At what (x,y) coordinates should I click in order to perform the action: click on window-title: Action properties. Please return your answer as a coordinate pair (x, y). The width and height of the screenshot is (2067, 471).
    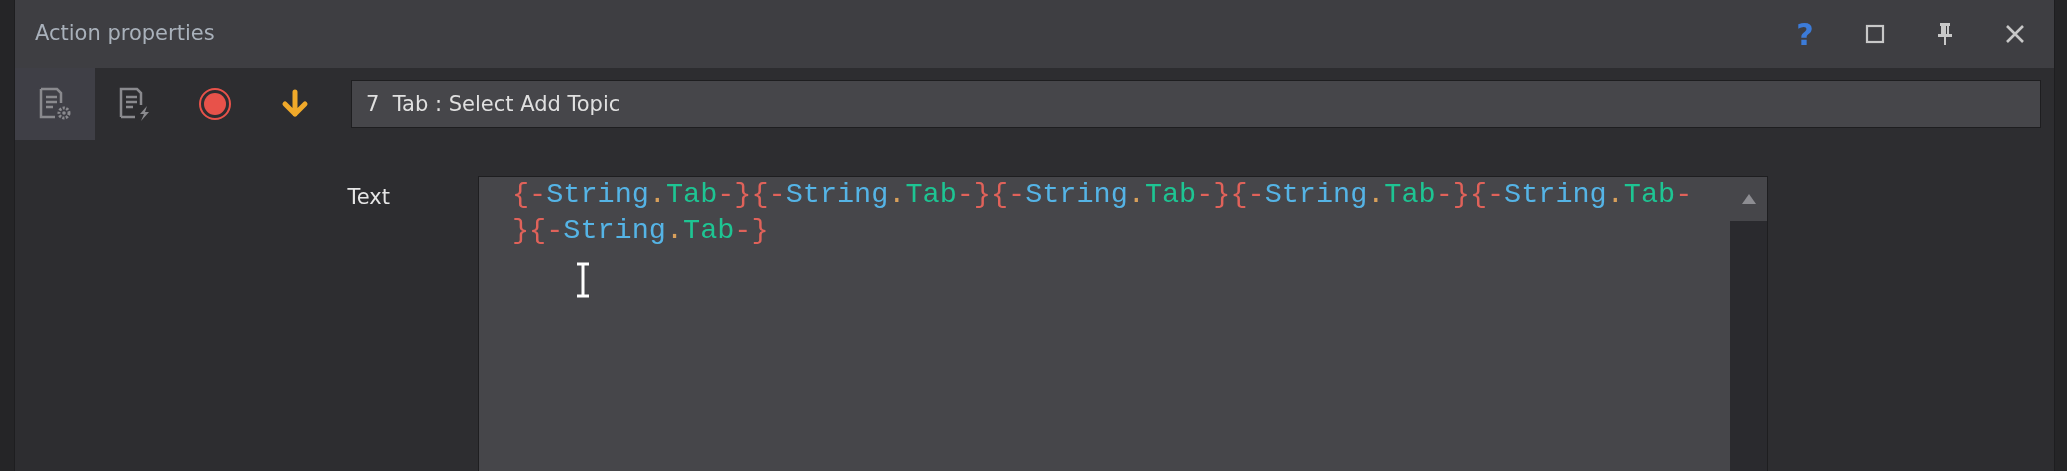
    Looking at the image, I should click on (125, 34).